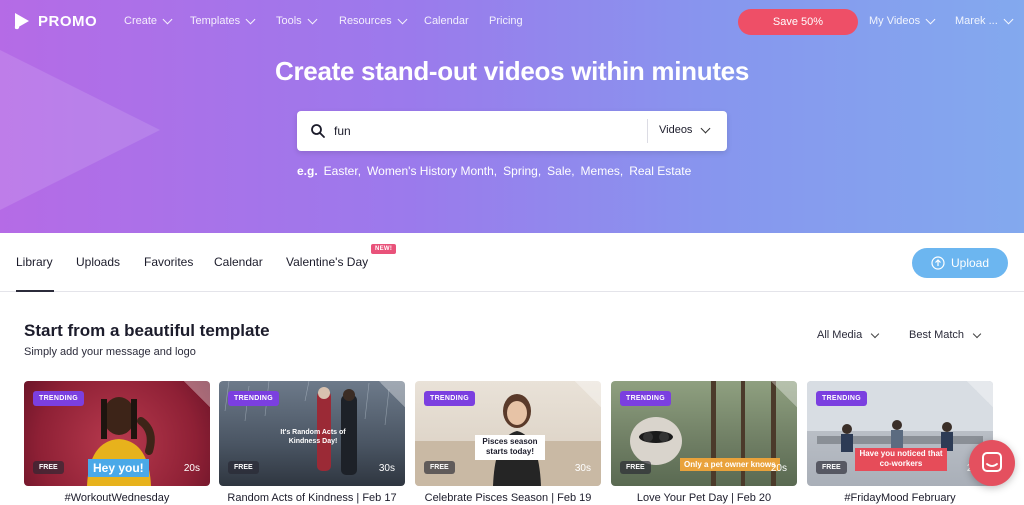 The width and height of the screenshot is (1024, 505). What do you see at coordinates (522, 171) in the screenshot?
I see `example-link: Spring,` at bounding box center [522, 171].